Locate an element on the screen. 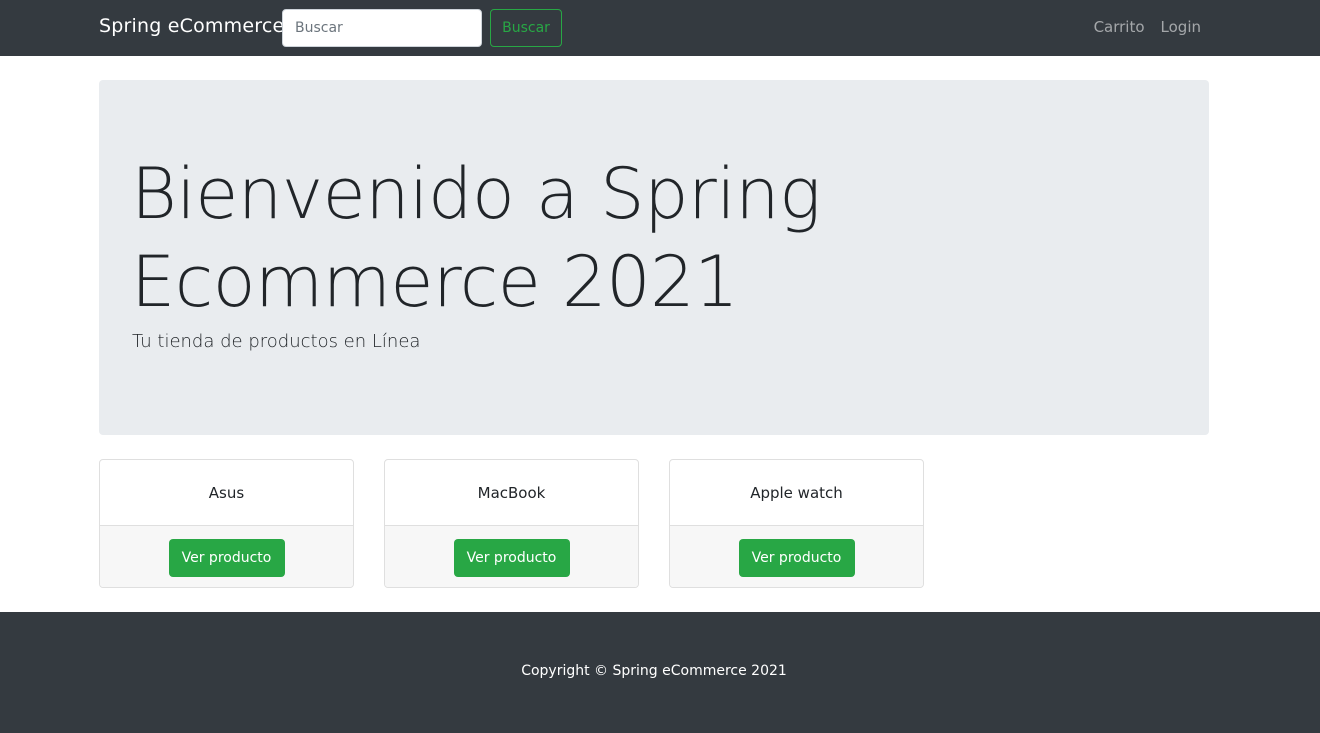 Image resolution: width=1320 pixels, height=733 pixels. search-input is located at coordinates (382, 28).